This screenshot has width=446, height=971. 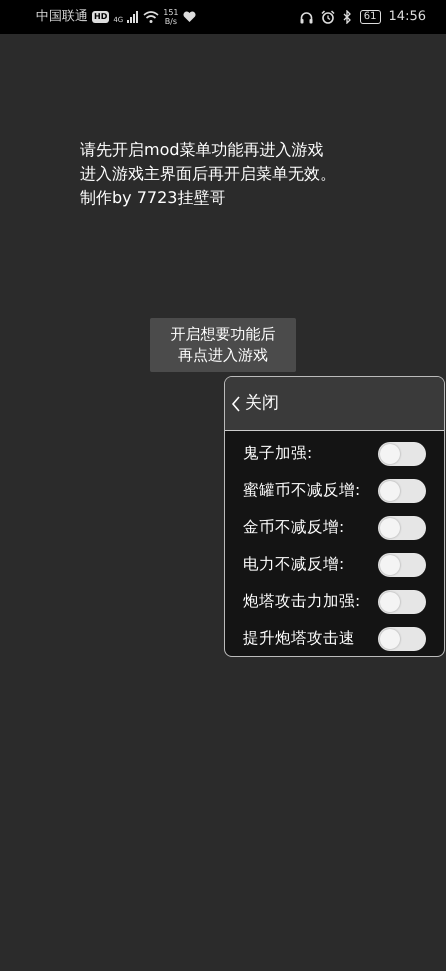 What do you see at coordinates (208, 174) in the screenshot?
I see `instruction-text: 请先开启mod菜单功能再进入游戏 进入游戏主界面后再开启菜单无效。 制作by 7723挂壁哥` at bounding box center [208, 174].